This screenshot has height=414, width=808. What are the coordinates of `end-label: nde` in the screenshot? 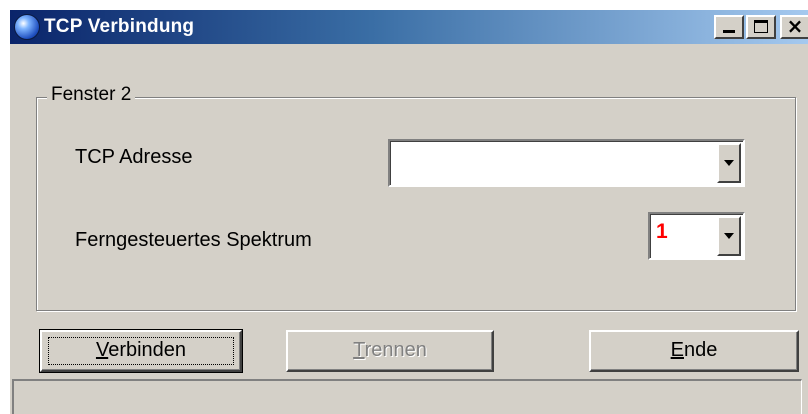 It's located at (700, 350).